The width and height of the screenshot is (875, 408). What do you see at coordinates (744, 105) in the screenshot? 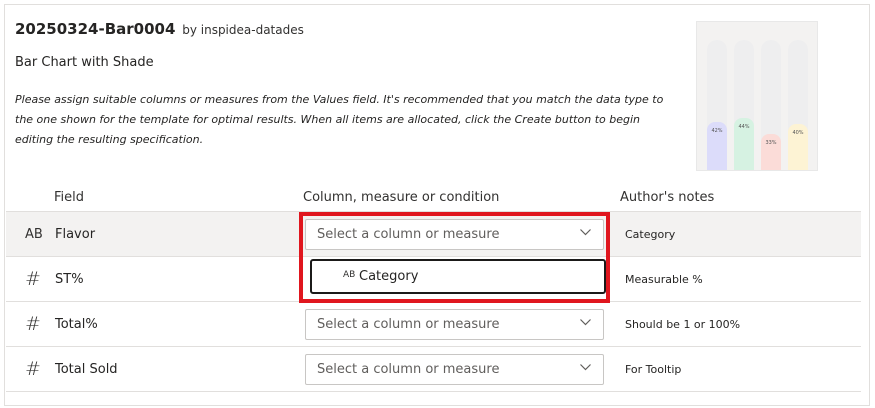
I see `preview-bar: 44%` at bounding box center [744, 105].